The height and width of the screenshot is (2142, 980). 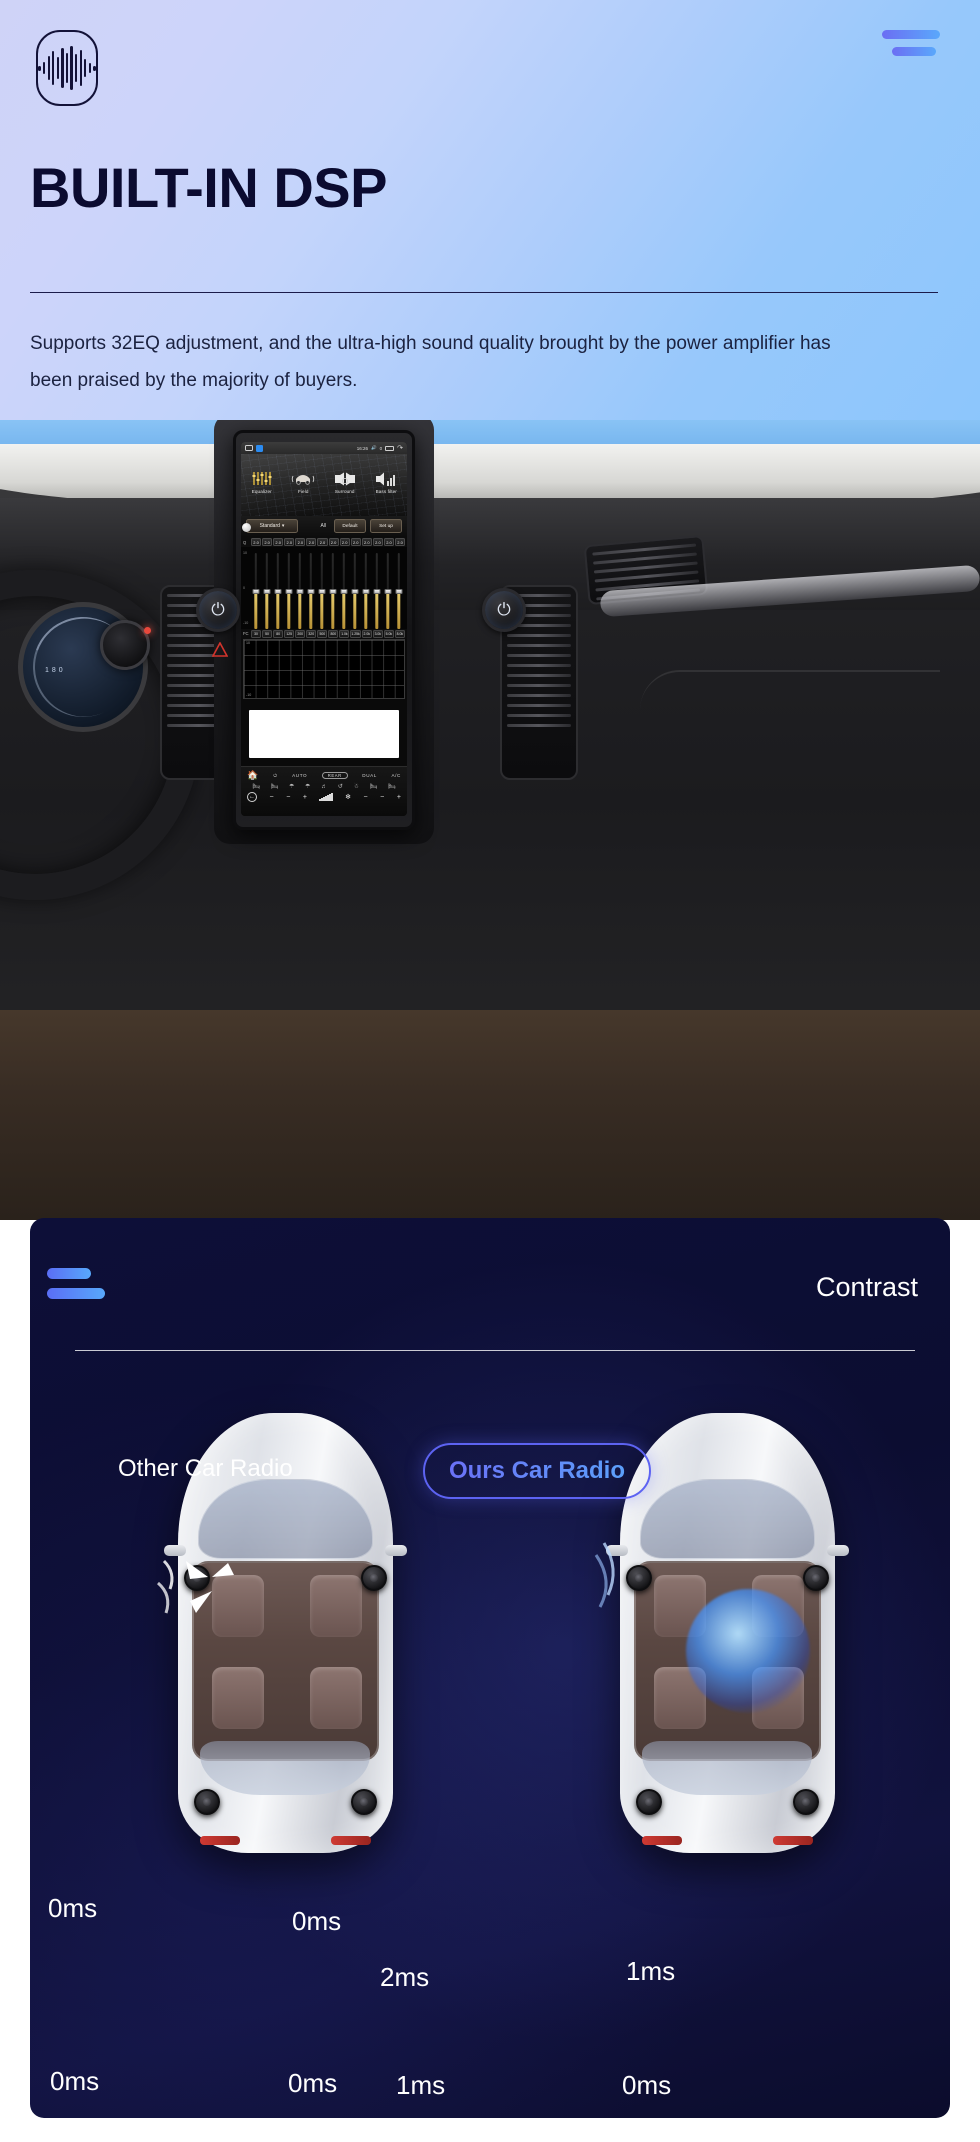 What do you see at coordinates (400, 448) in the screenshot?
I see `back-arrow-icon: ↷` at bounding box center [400, 448].